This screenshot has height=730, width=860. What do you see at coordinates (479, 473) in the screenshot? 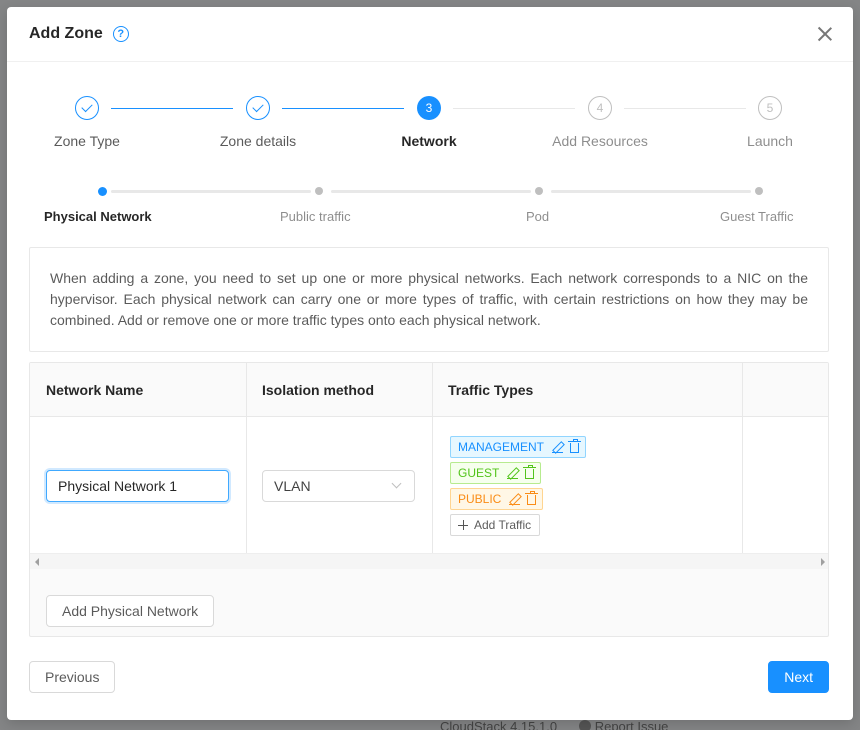
I see `traffic-tag-label: GUEST` at bounding box center [479, 473].